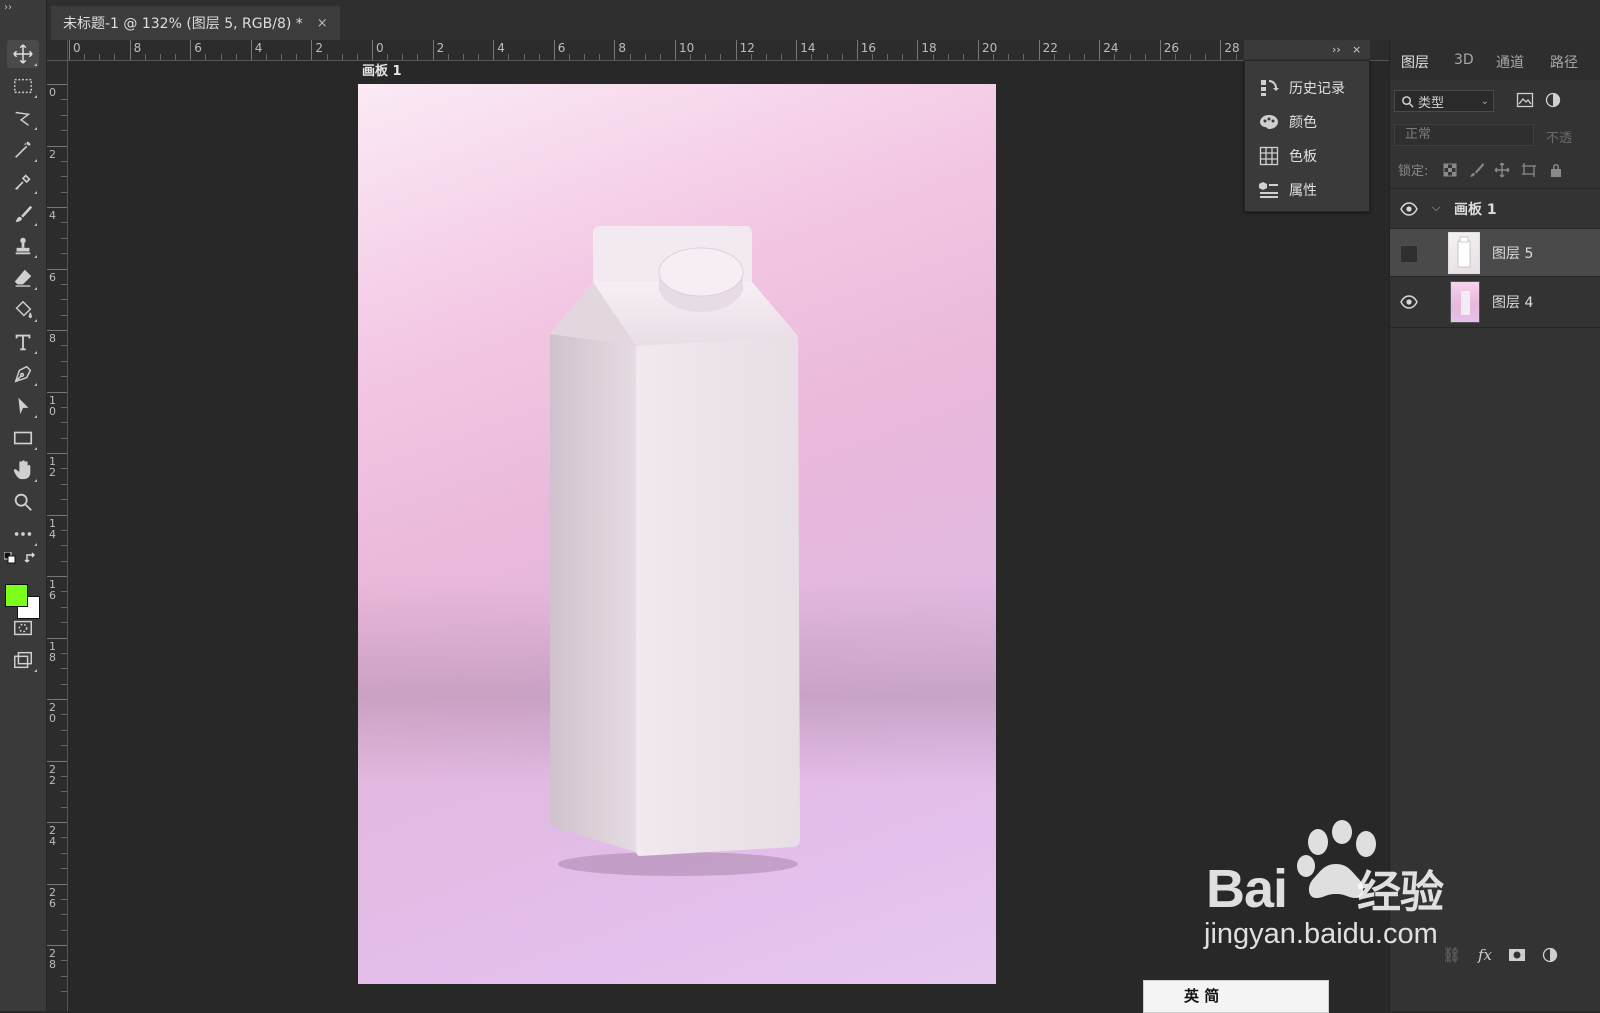  Describe the element at coordinates (1356, 49) in the screenshot. I see `close-panel-icon: ×` at that location.